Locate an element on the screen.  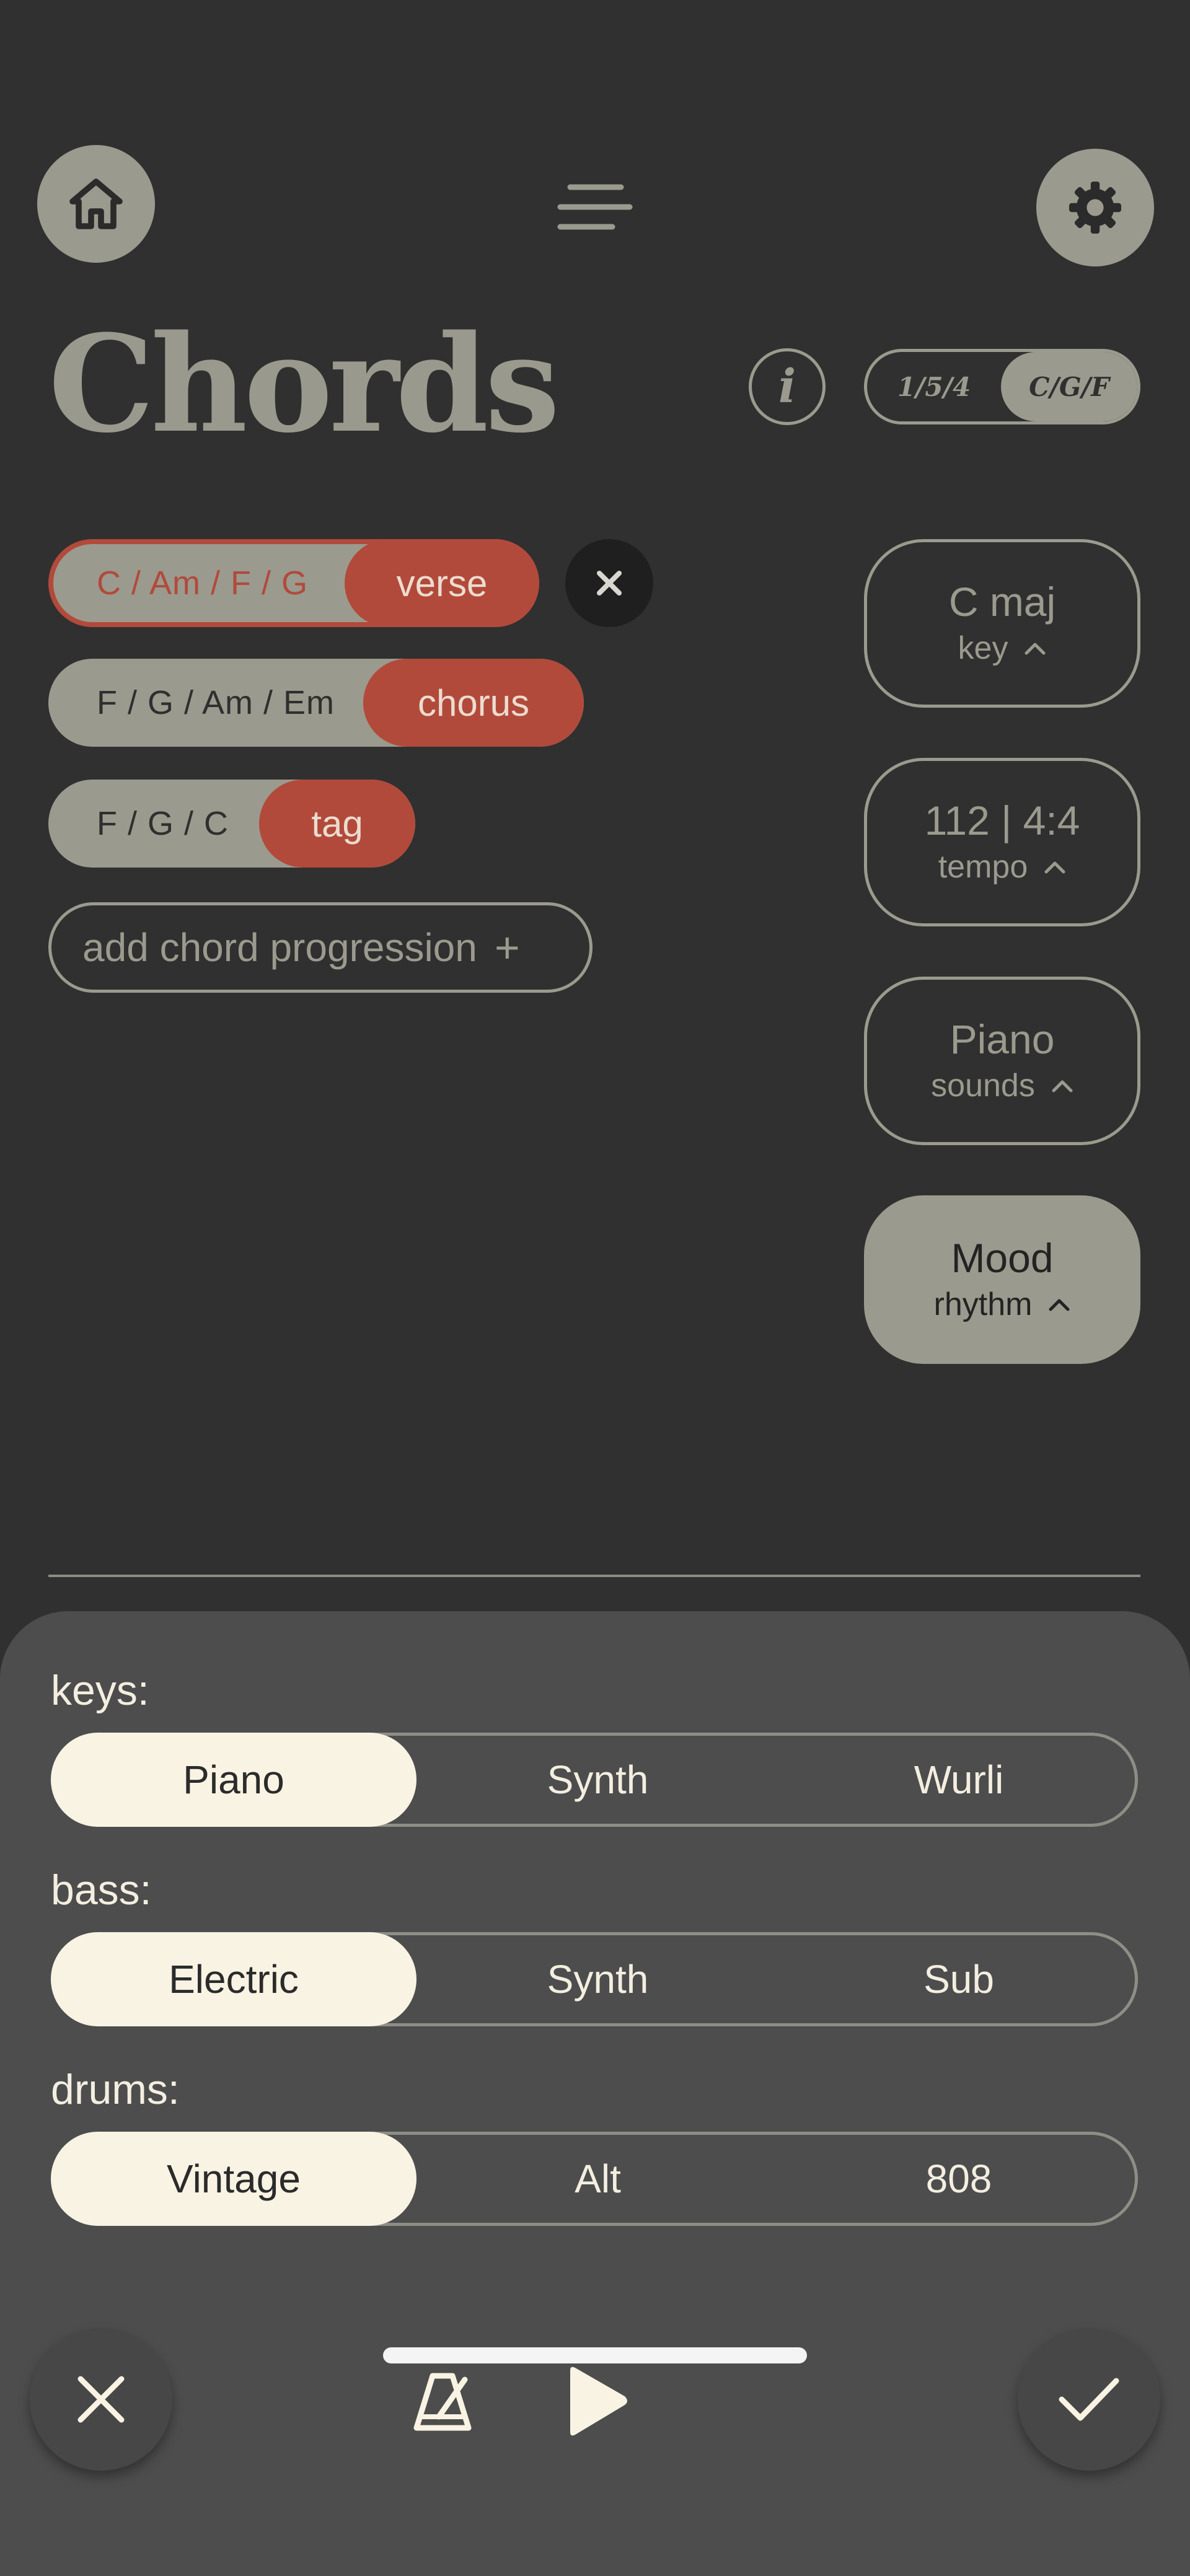
info-icon: i is located at coordinates (787, 387).